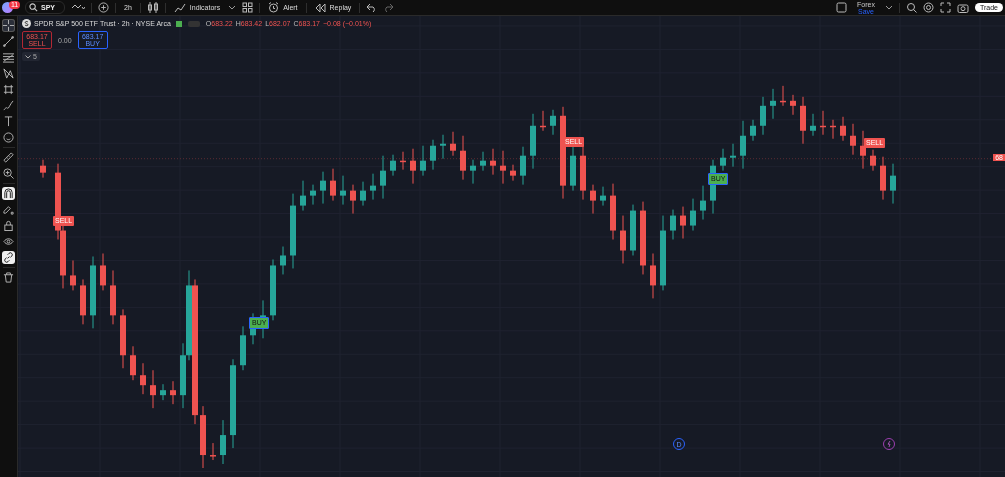  I want to click on settings-icon, so click(928, 7).